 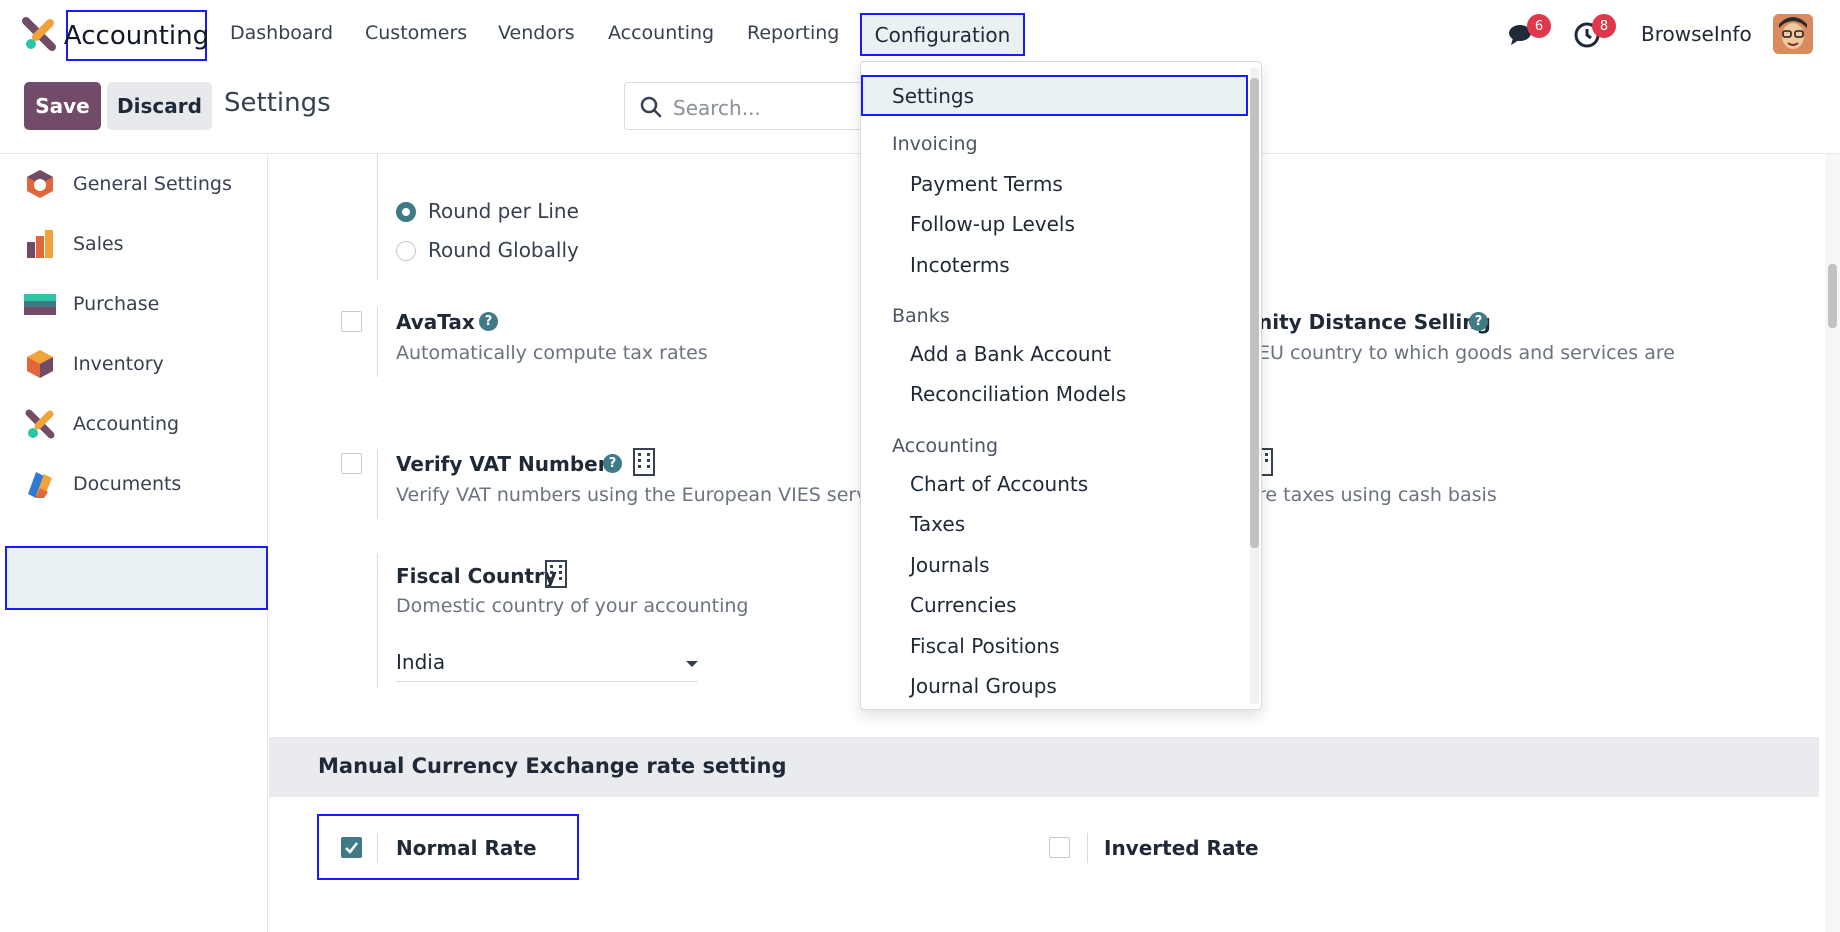 What do you see at coordinates (950, 565) in the screenshot?
I see `dropdown-item-journals: Journals` at bounding box center [950, 565].